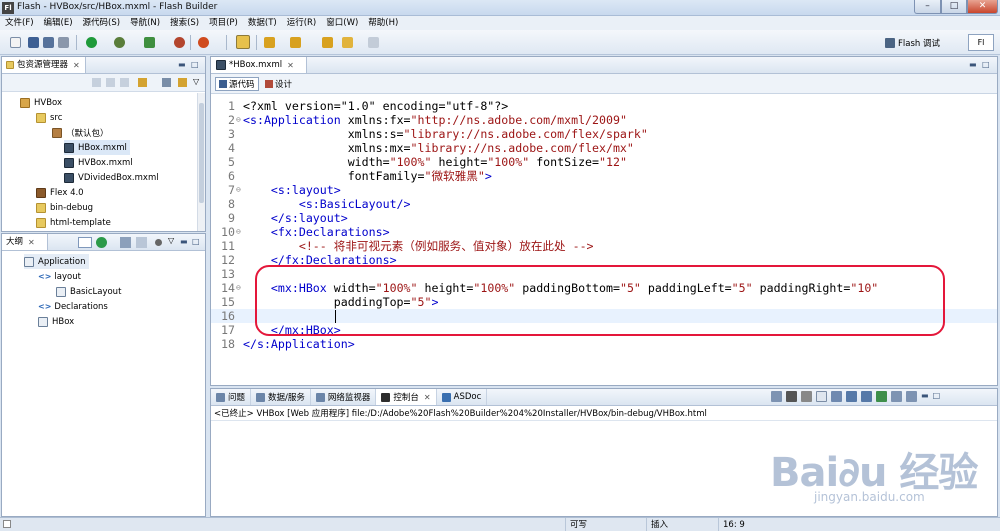  I want to click on save-icon, so click(33, 42).